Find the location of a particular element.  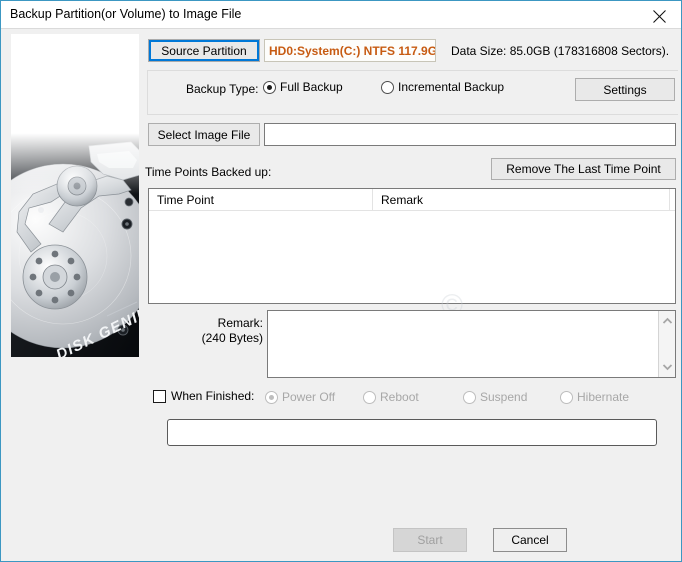

cancel-button: Cancel is located at coordinates (530, 540).